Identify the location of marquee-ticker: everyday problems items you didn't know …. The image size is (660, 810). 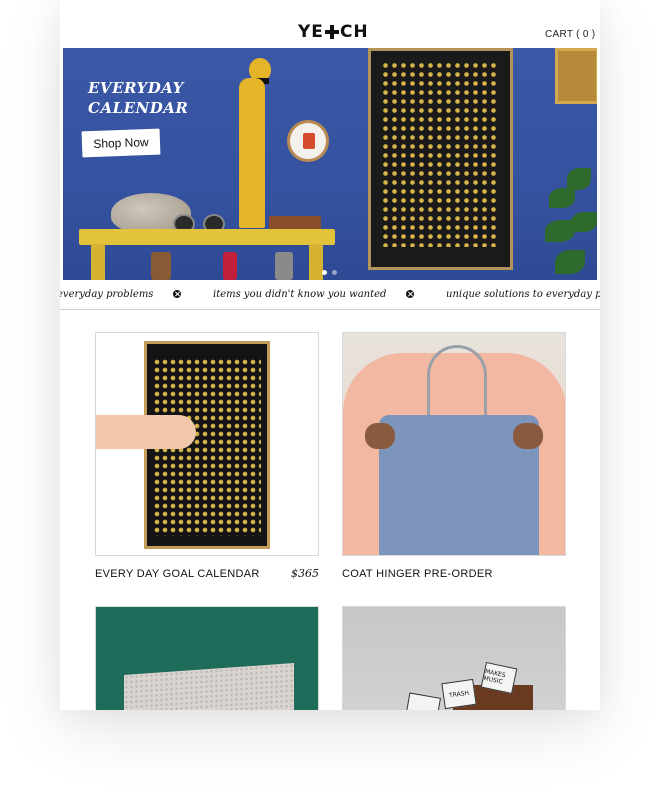
(330, 296).